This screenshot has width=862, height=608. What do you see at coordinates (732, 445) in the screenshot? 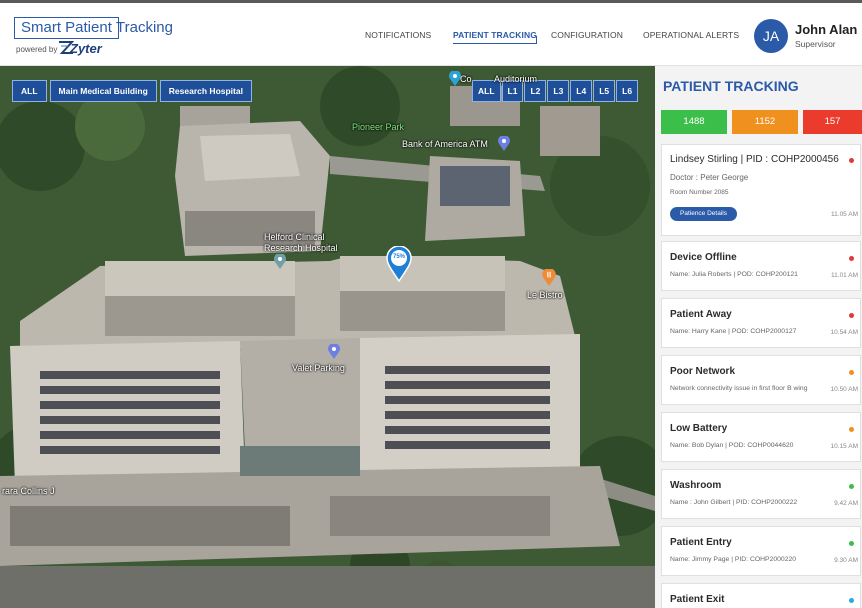
I see `alert-details: Name: Bob Dylan | POD: COHP0044620` at bounding box center [732, 445].